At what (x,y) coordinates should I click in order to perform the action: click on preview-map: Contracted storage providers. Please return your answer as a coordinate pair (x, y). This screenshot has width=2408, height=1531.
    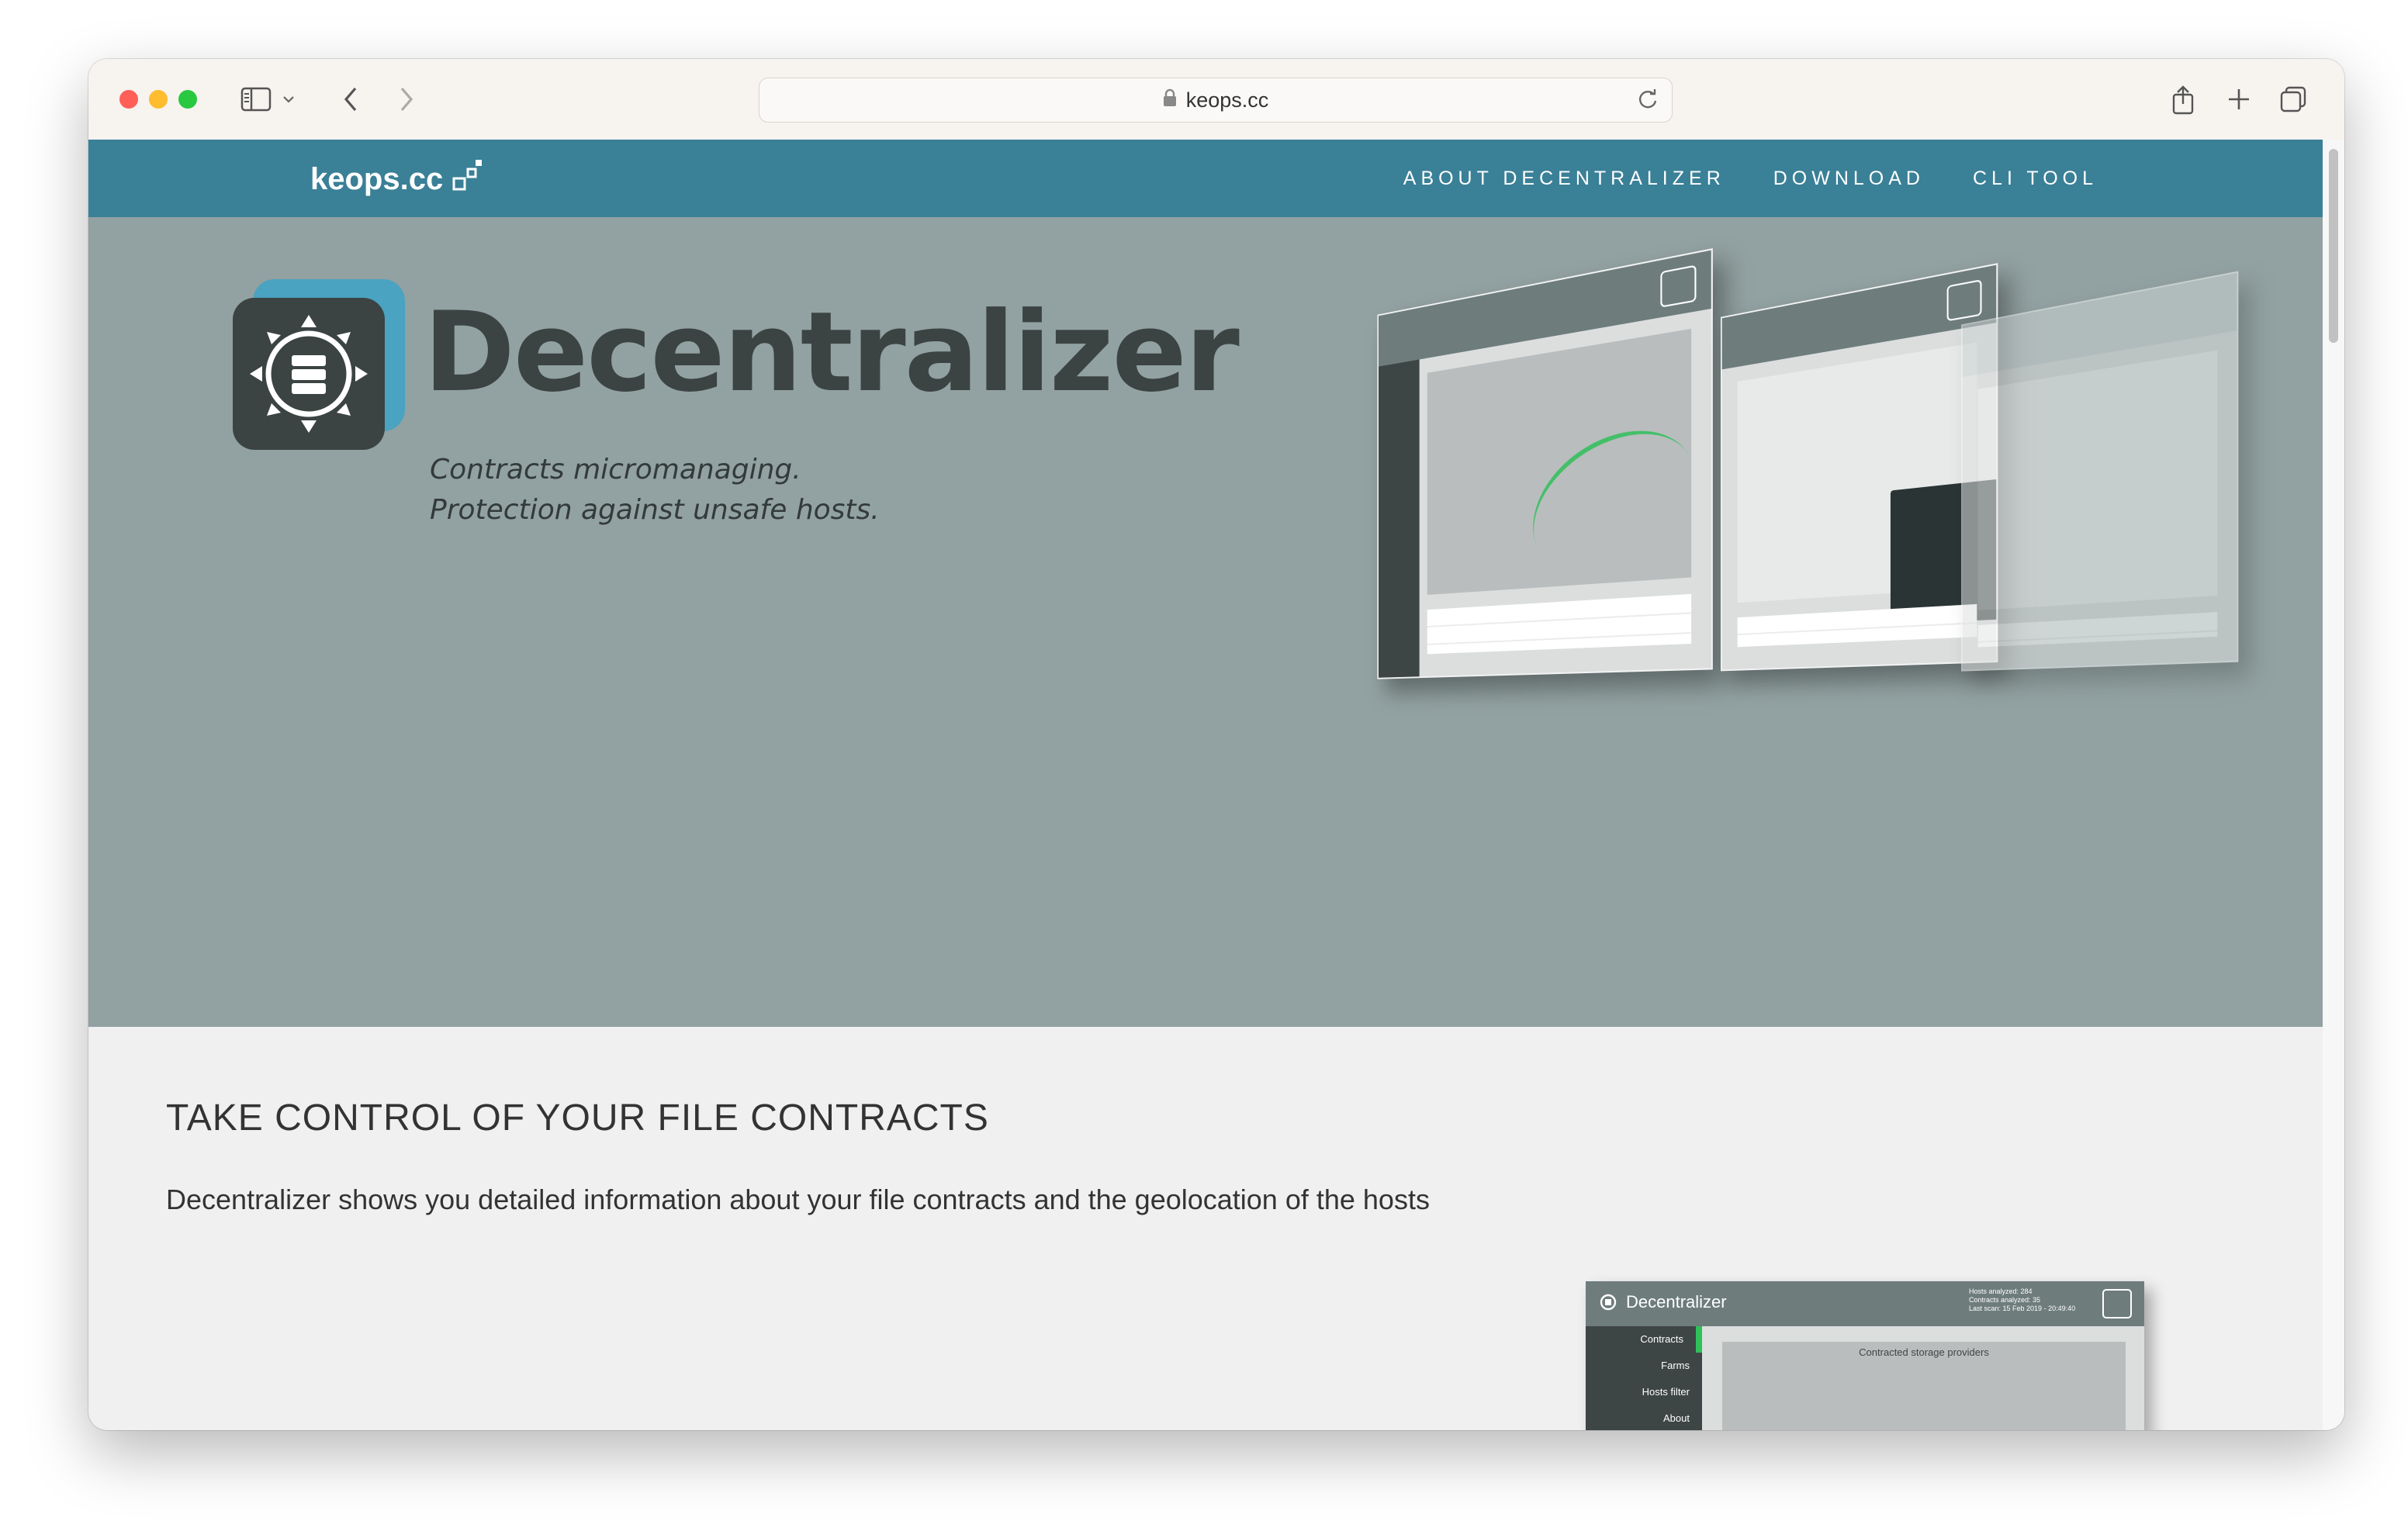
    Looking at the image, I should click on (1924, 1386).